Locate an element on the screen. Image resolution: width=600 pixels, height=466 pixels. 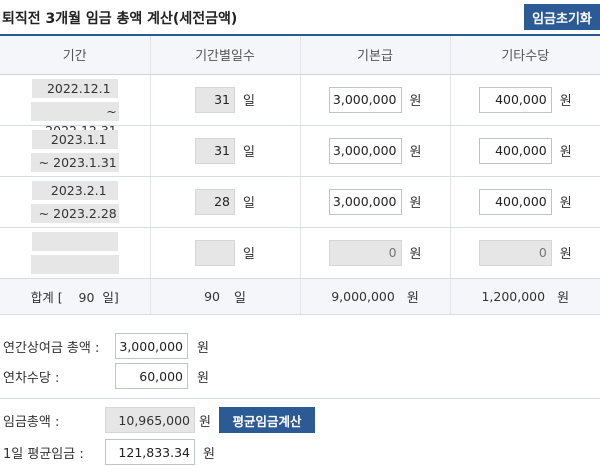
table-row: 일 원 원 is located at coordinates (300, 253).